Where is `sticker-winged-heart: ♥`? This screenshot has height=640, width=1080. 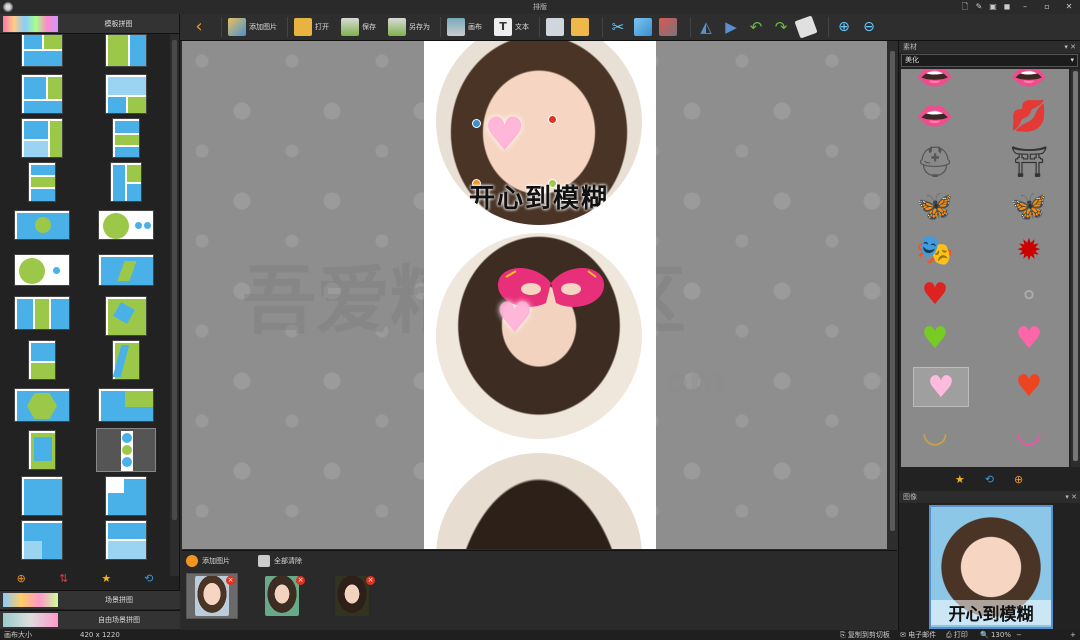
sticker-winged-heart: ♥ is located at coordinates (1029, 387).